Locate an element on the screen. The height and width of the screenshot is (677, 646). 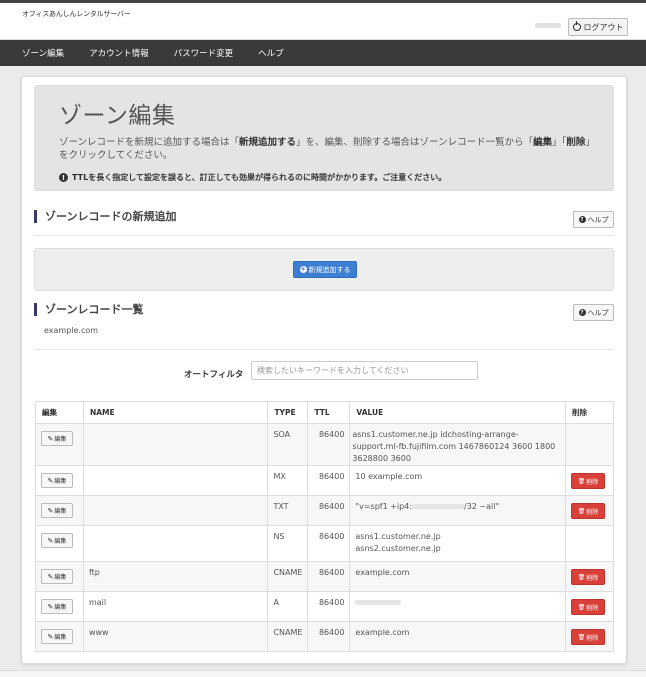
add-record-box: + 新規追加する is located at coordinates (324, 269).